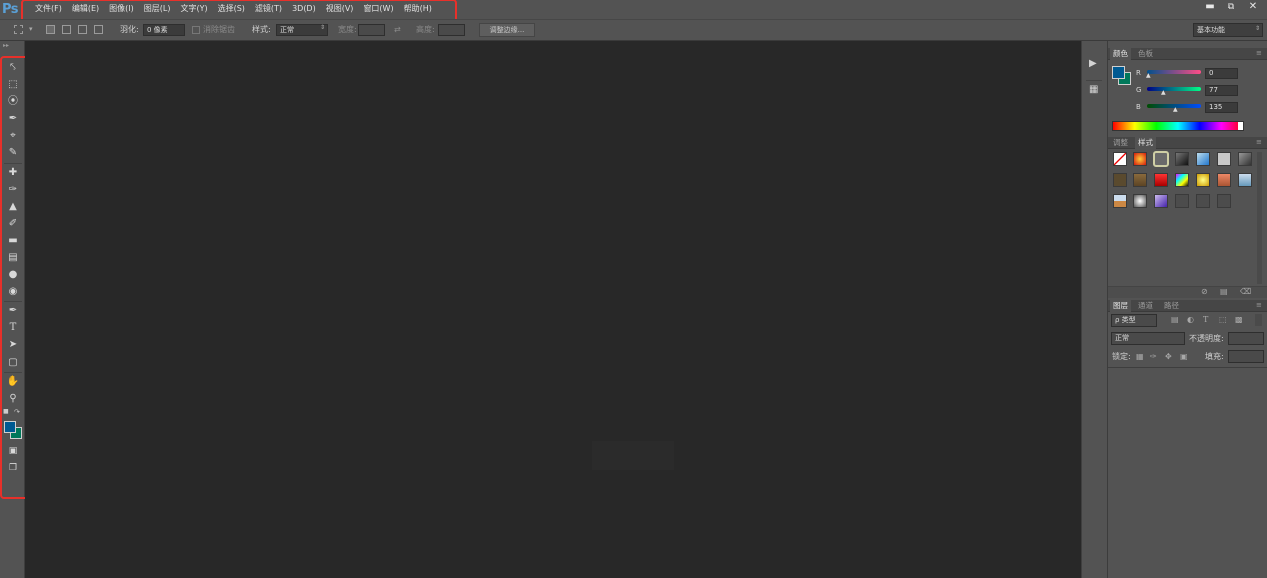 The width and height of the screenshot is (1267, 578). Describe the element at coordinates (1175, 109) in the screenshot. I see `channel-b-thumb: ▲` at that location.